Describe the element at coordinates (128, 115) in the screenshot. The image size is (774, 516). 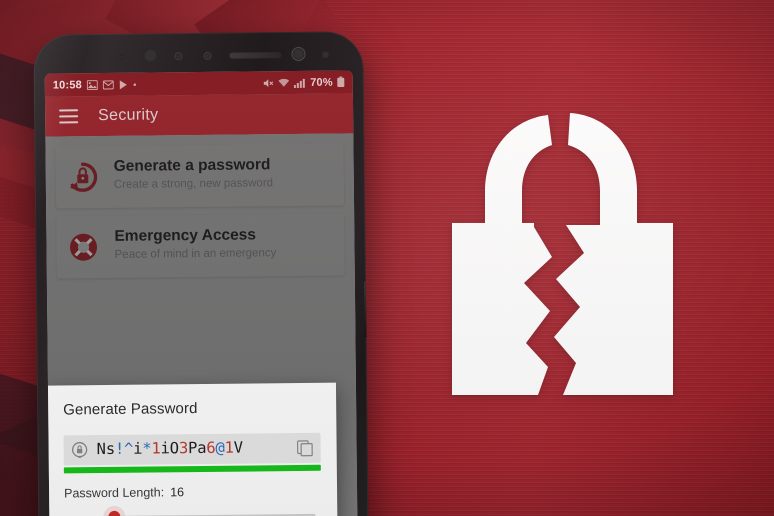
I see `page-title: Security` at that location.